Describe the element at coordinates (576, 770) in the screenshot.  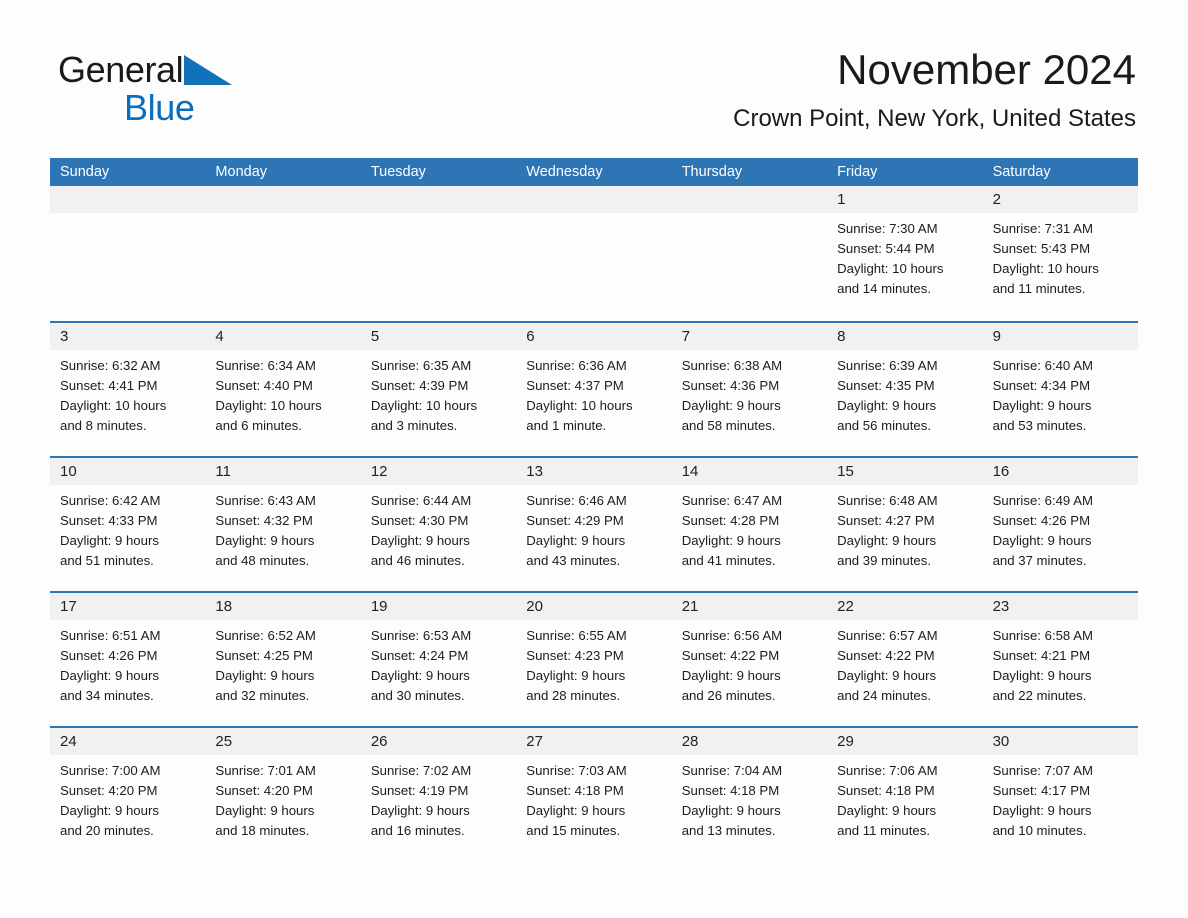
I see `sunrise-text: Sunrise: 7:03 AM` at that location.